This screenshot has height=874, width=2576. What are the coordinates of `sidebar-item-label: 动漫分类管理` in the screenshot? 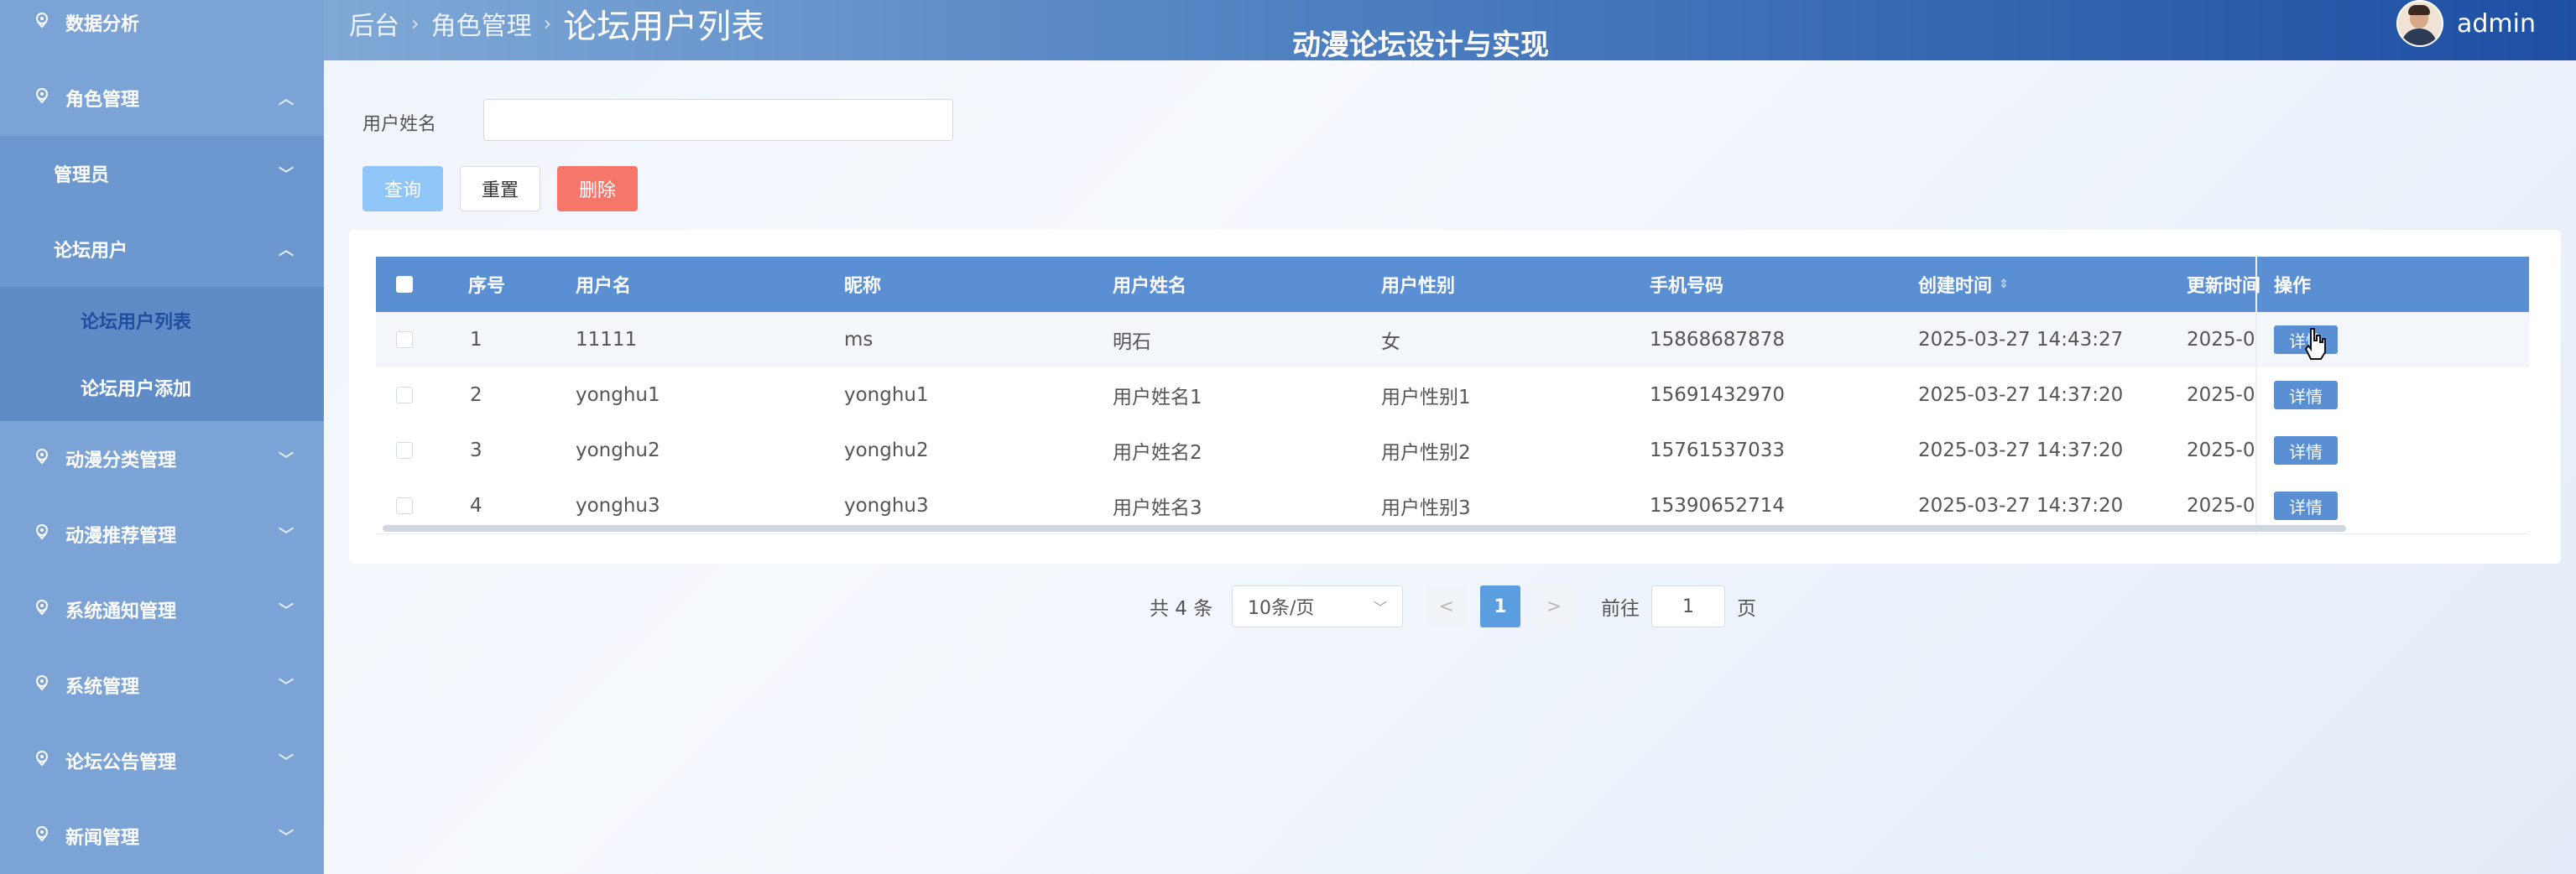 It's located at (121, 460).